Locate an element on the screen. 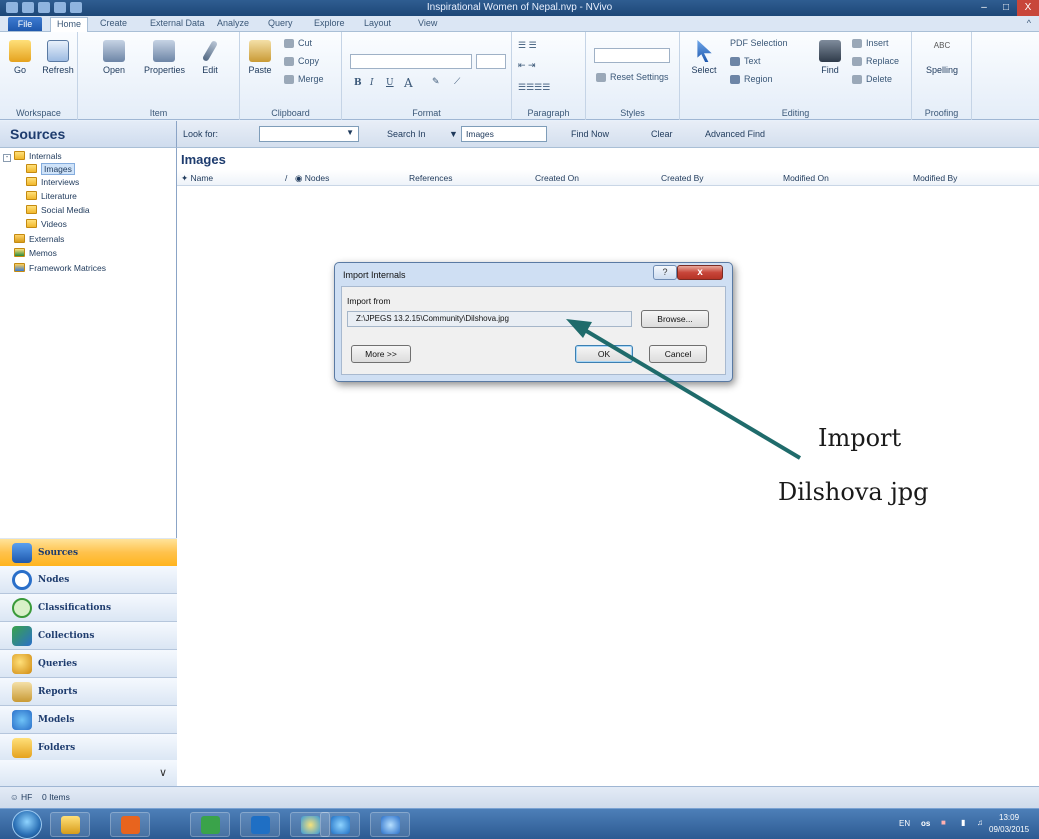 This screenshot has width=1039, height=839. arrow-head is located at coordinates (579, 328).